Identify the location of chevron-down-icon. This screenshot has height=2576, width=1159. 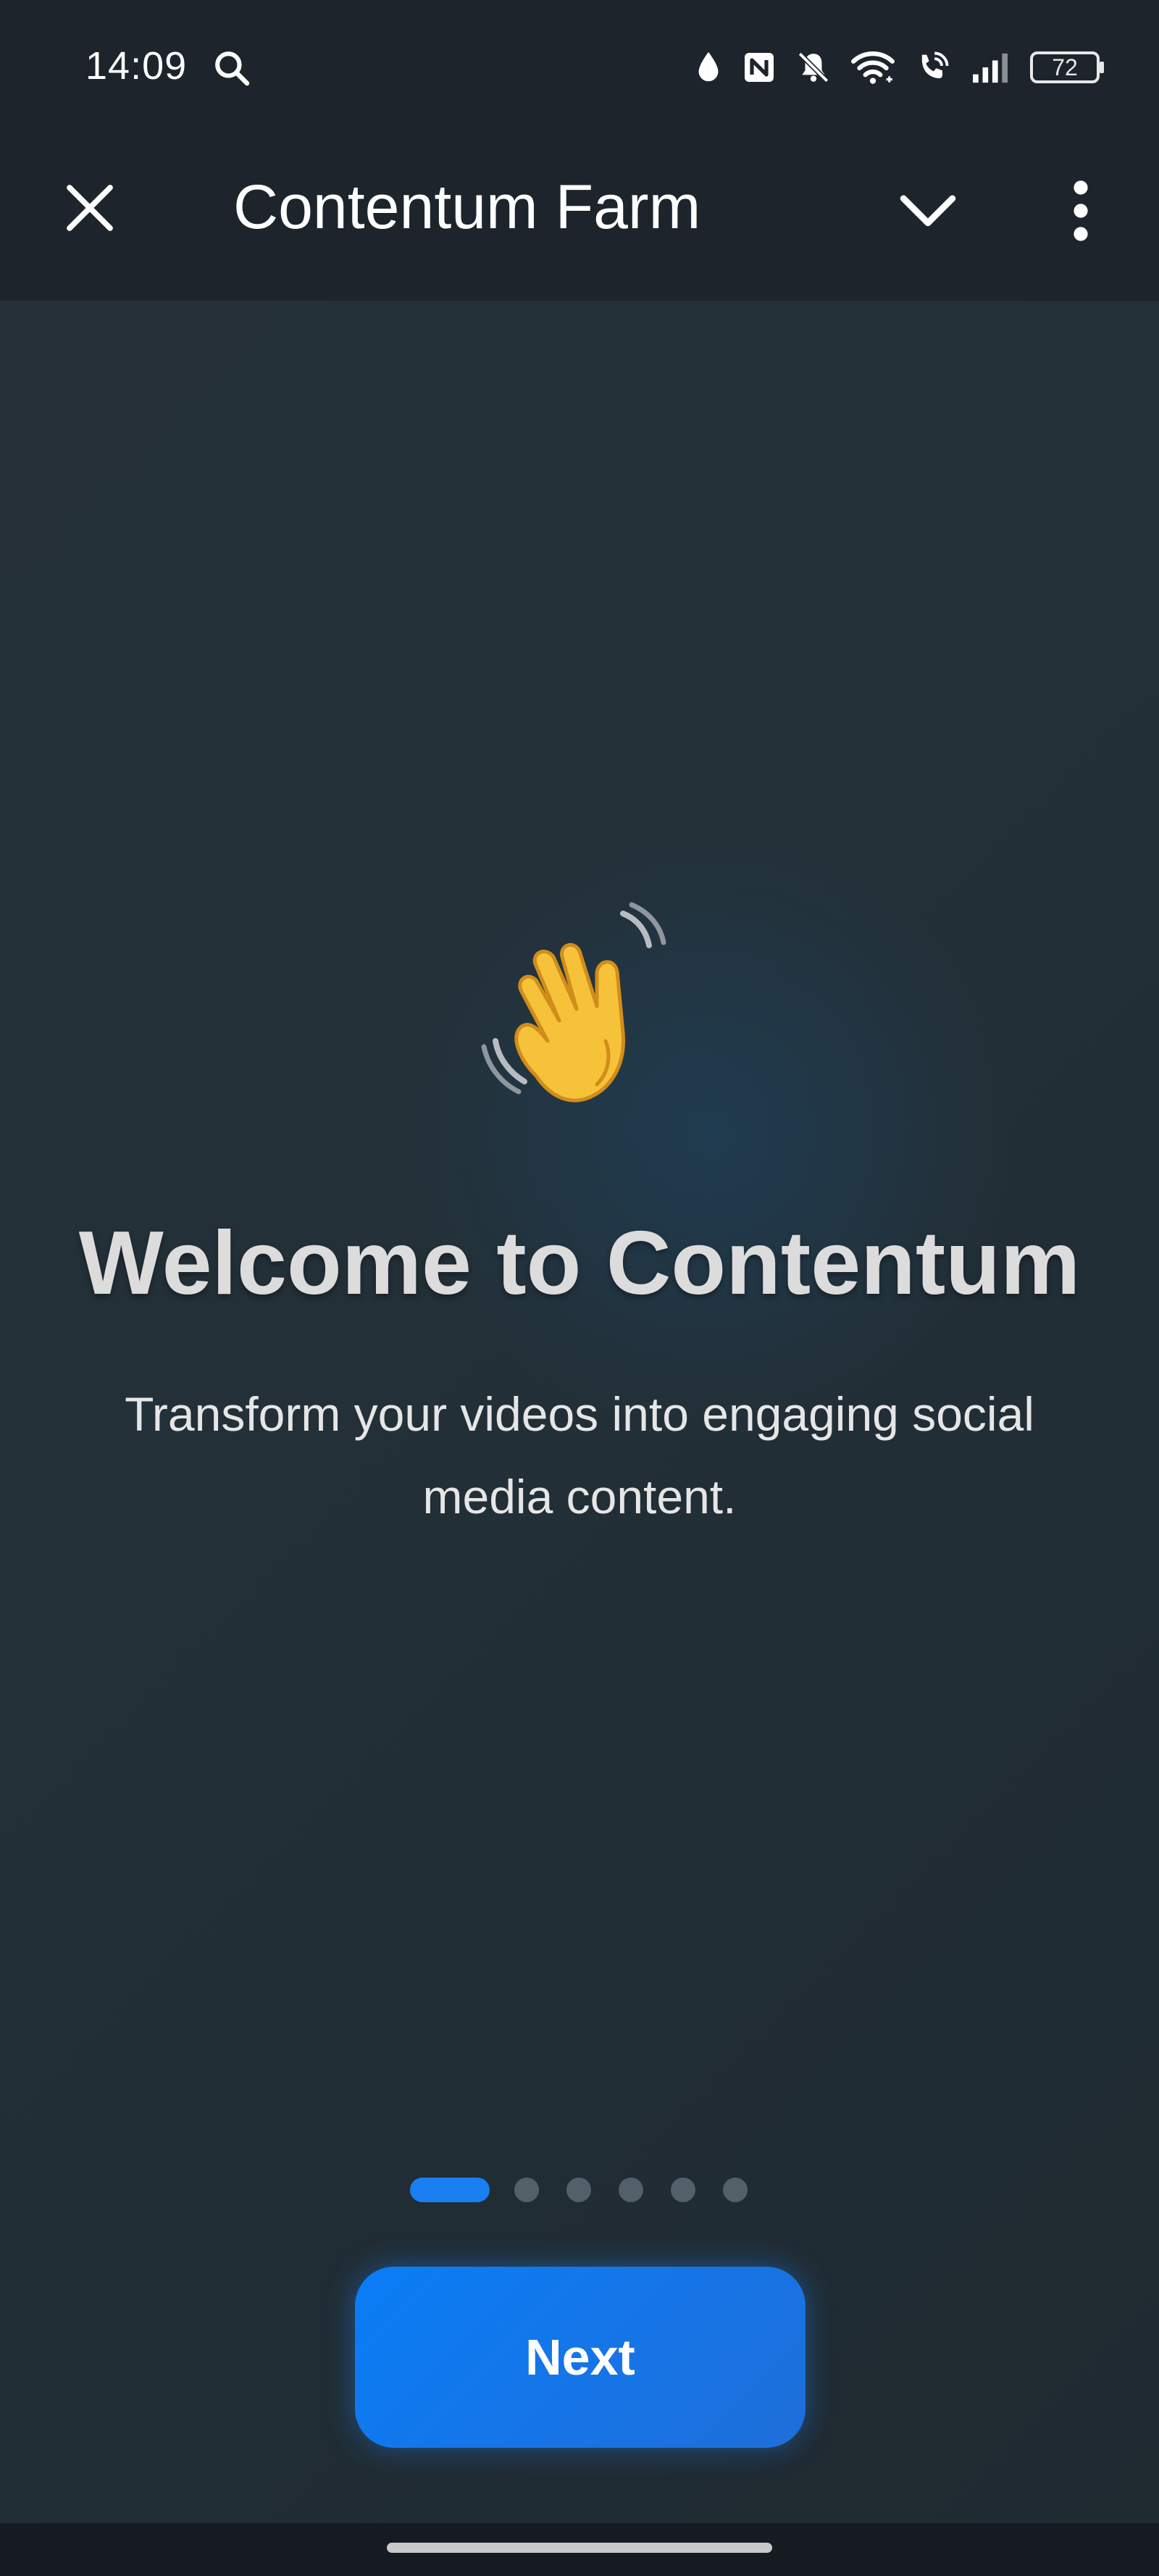
(928, 209).